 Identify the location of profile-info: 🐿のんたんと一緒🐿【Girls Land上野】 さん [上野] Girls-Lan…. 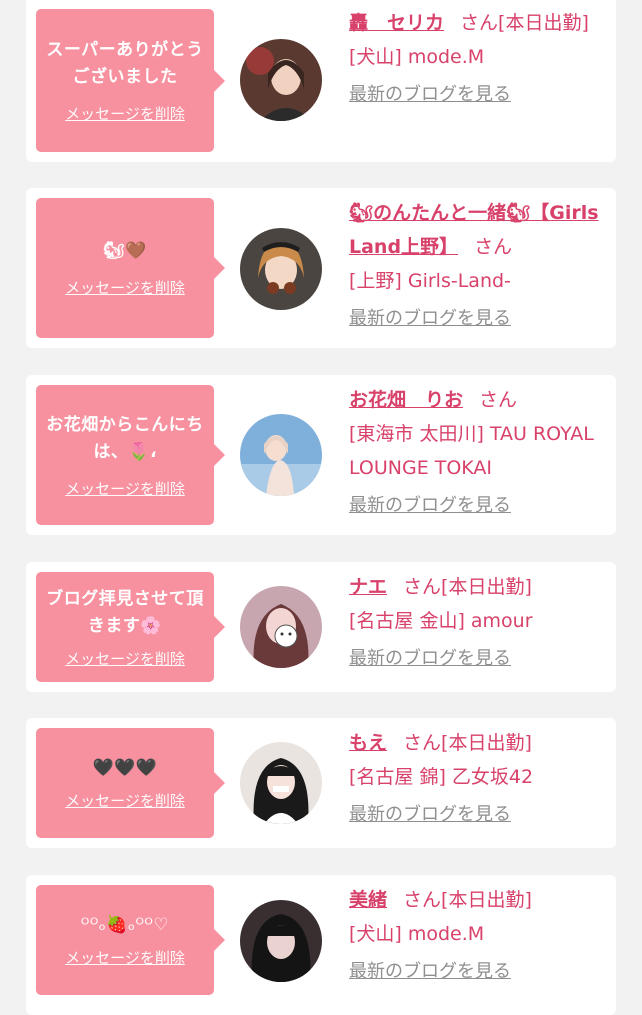
(479, 266).